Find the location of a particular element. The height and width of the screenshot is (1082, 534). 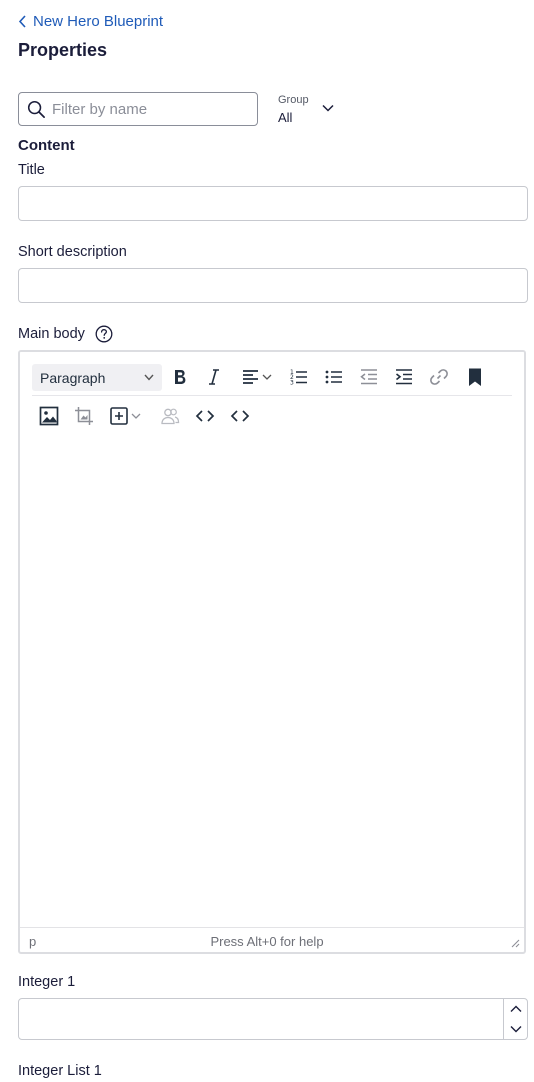

accessibility-help-text: Press Alt+0 for help is located at coordinates (267, 941).